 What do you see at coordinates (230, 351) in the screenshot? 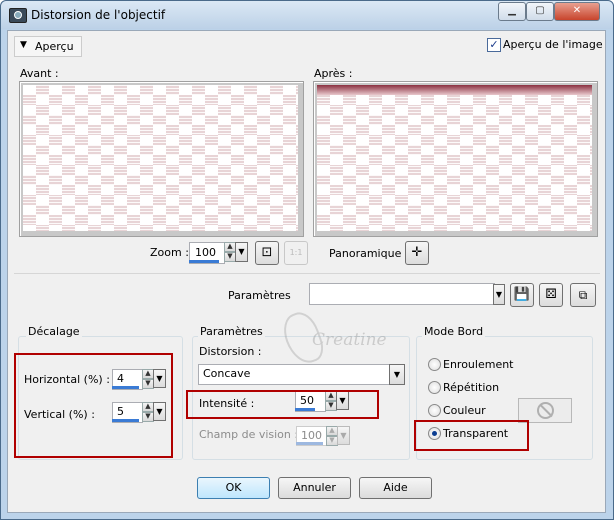
I see `distortion-label: Distorsion :` at bounding box center [230, 351].